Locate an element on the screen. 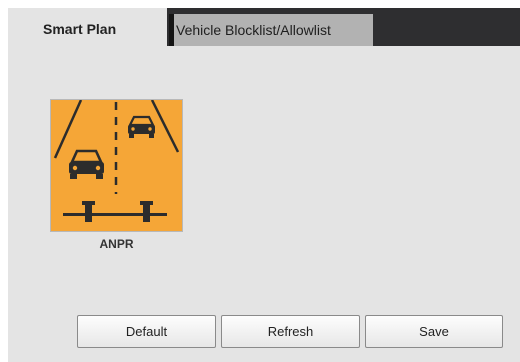 The image size is (520, 362). refresh-button: Refresh is located at coordinates (290, 331).